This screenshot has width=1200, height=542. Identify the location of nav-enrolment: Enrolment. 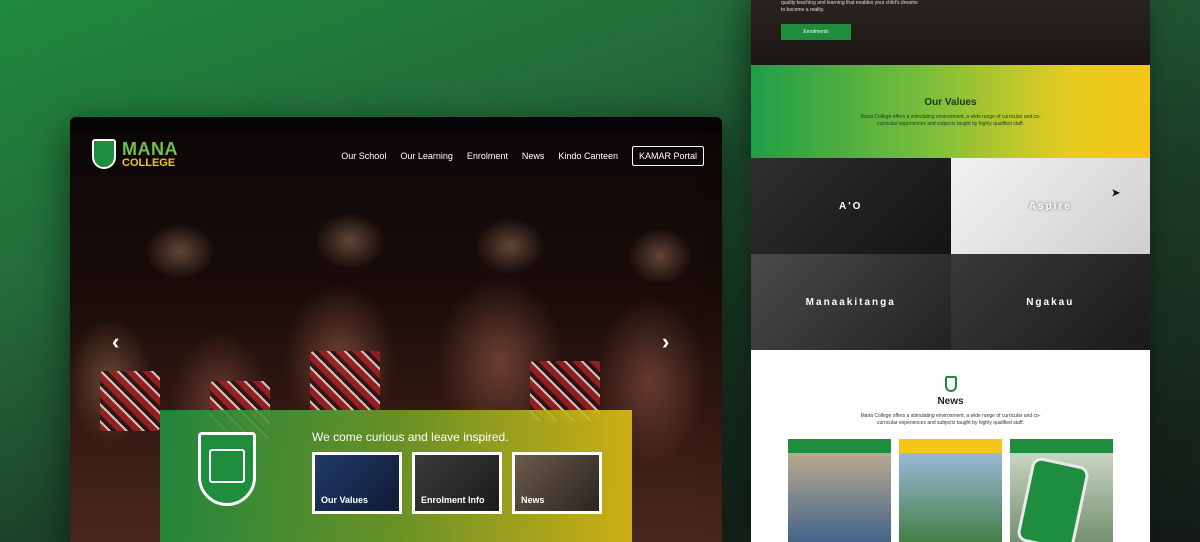
(487, 156).